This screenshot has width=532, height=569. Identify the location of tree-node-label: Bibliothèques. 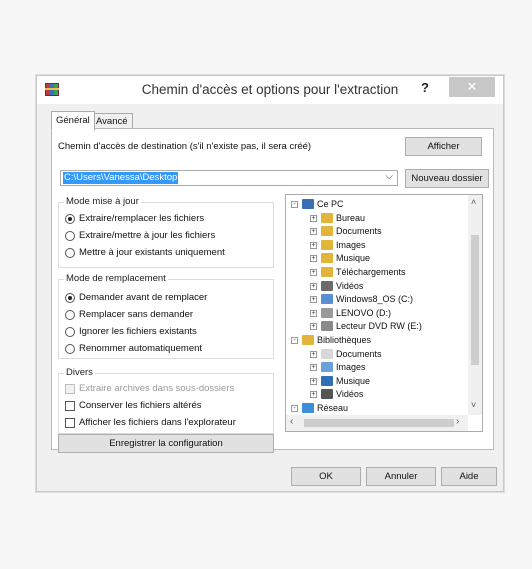
(344, 340).